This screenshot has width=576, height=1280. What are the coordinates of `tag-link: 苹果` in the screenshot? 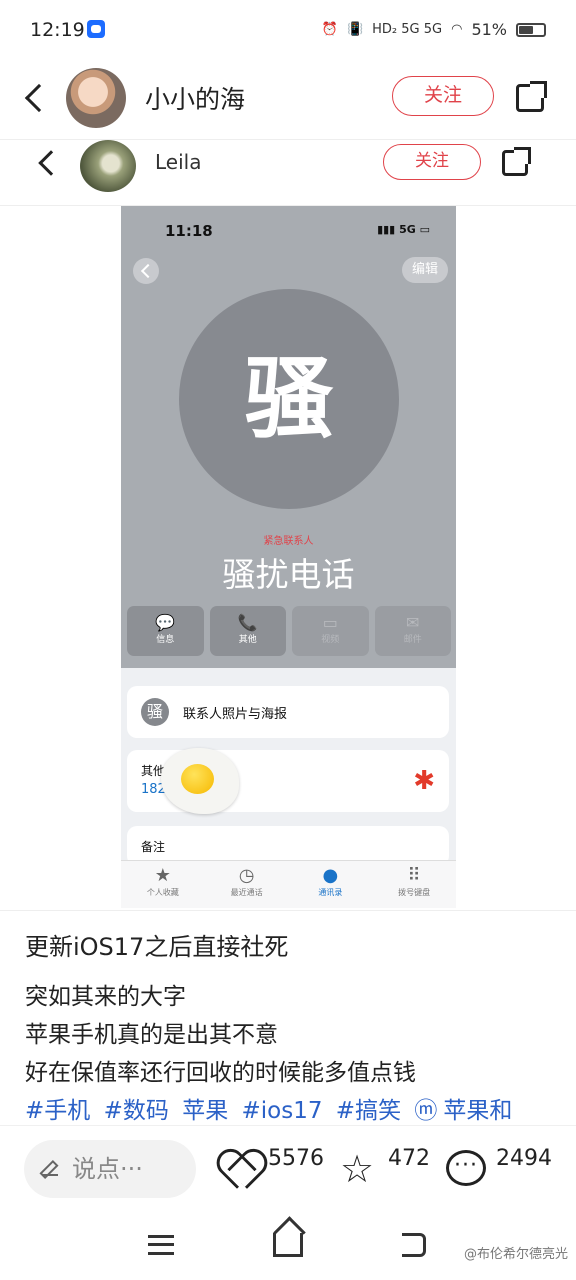 It's located at (205, 1111).